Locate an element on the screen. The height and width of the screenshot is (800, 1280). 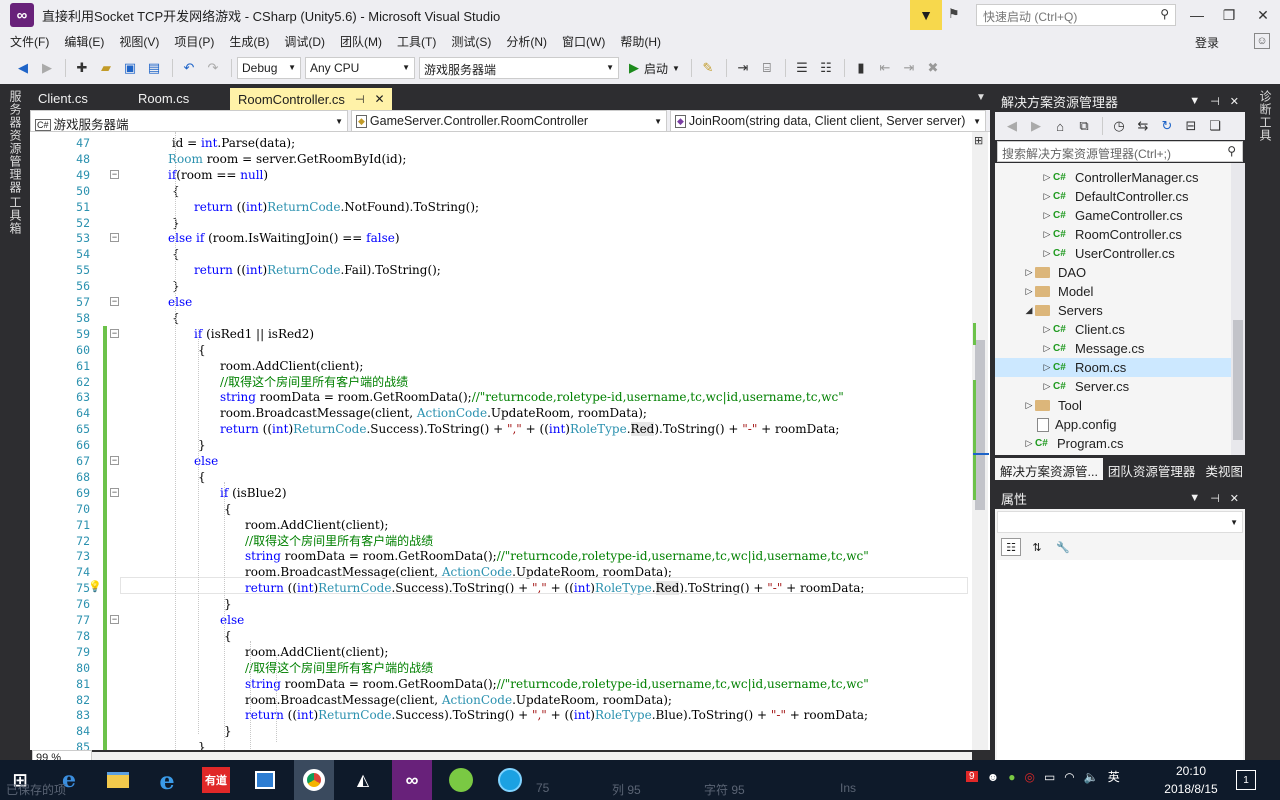
visual-studio-icon: ∞ is located at coordinates (412, 780).